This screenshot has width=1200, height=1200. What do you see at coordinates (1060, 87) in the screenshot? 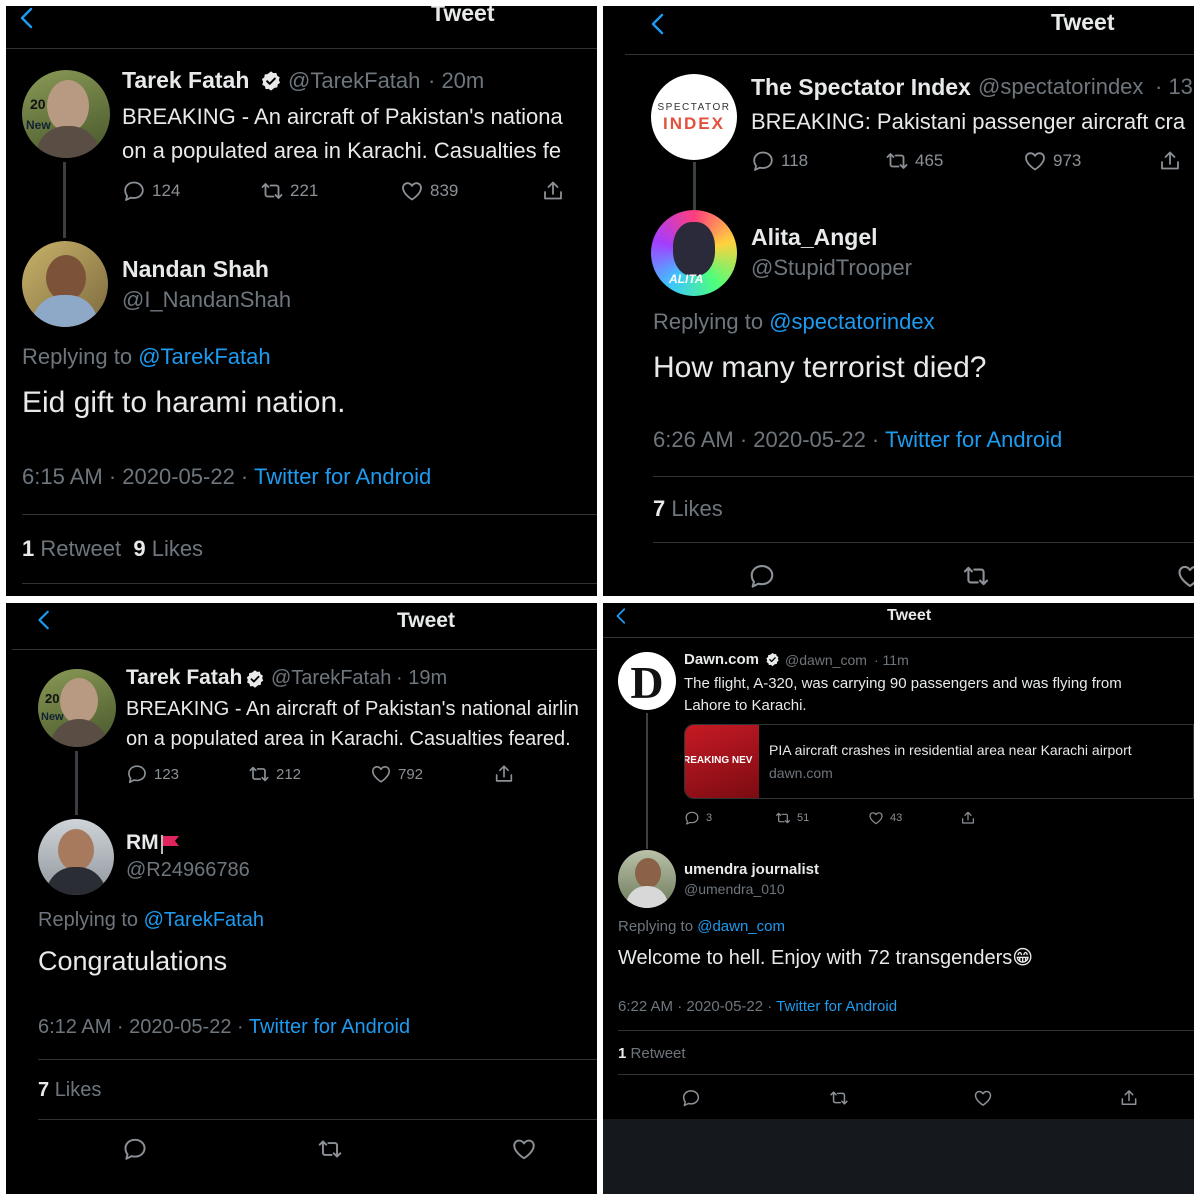
I see `author-handle: @spectatorindex` at bounding box center [1060, 87].